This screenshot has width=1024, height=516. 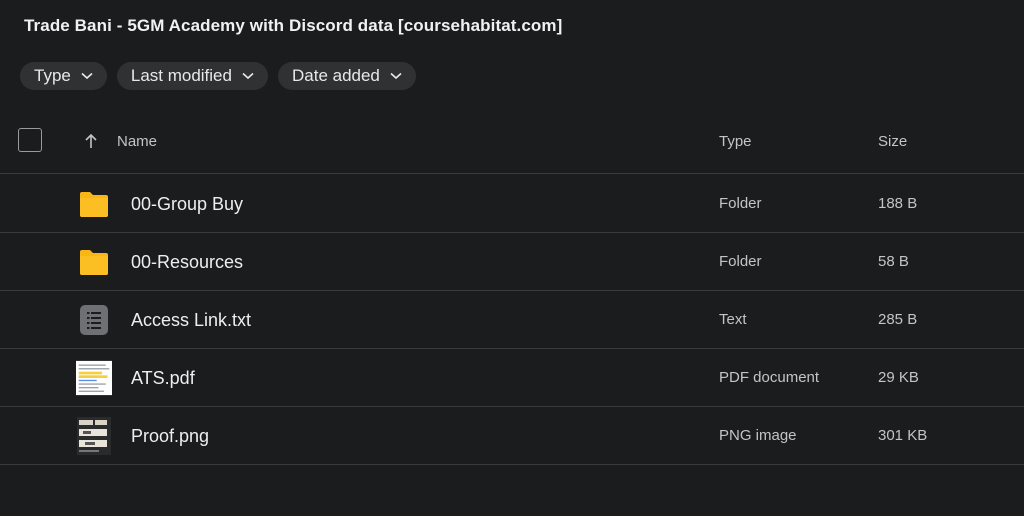 I want to click on file-size: 29 KB, so click(x=898, y=377).